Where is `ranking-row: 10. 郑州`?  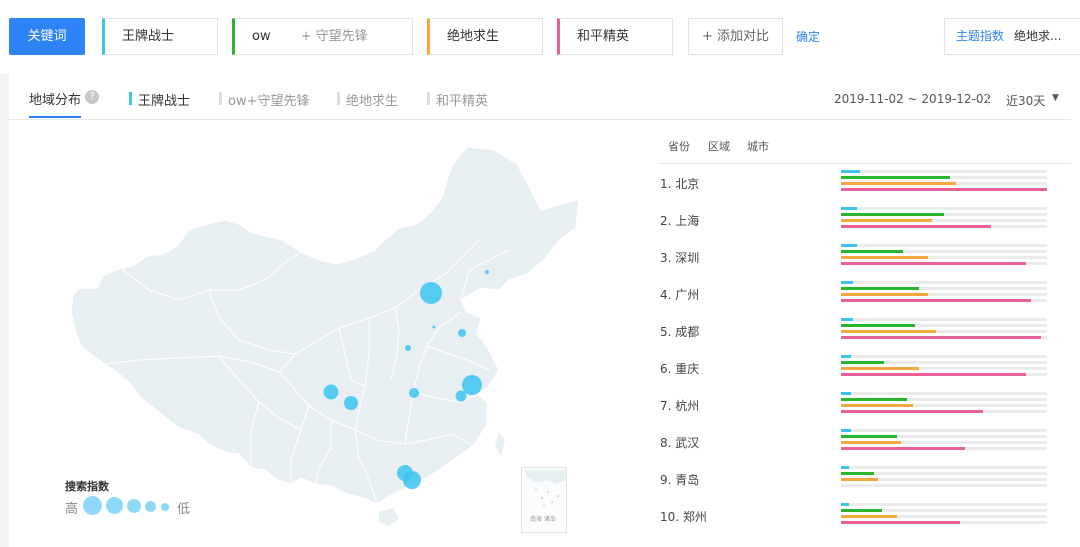 ranking-row: 10. 郑州 is located at coordinates (864, 515).